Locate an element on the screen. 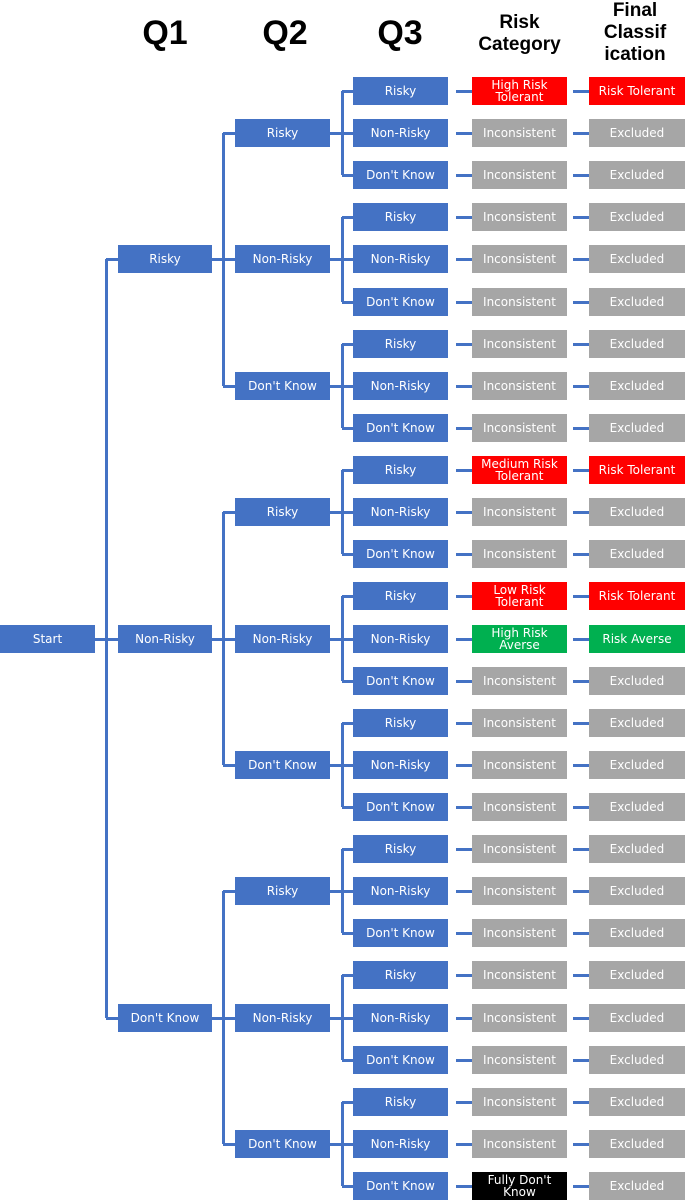 The width and height of the screenshot is (685, 1201). final-classification-risk-averse: Risk Averse is located at coordinates (637, 638).